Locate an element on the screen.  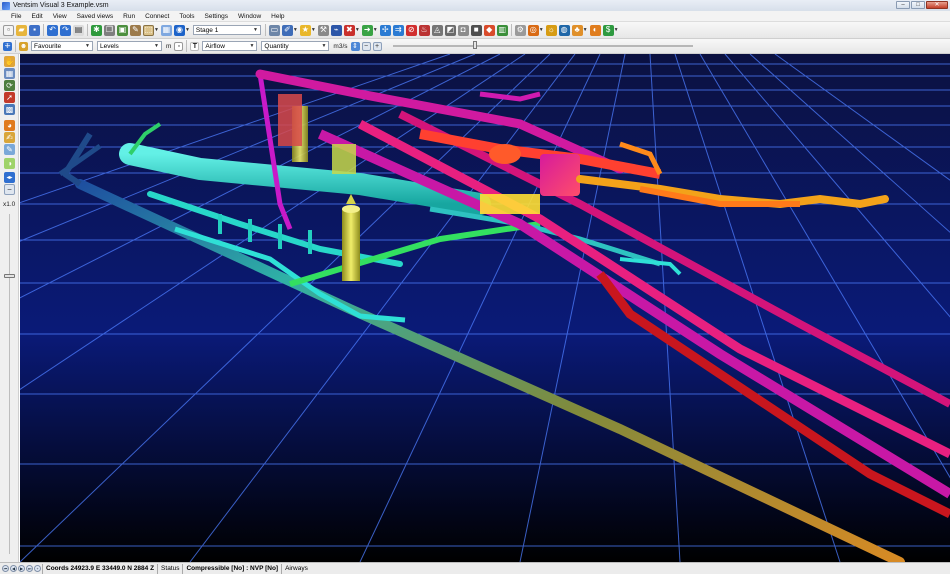
menu-window: Window is located at coordinates (249, 16).